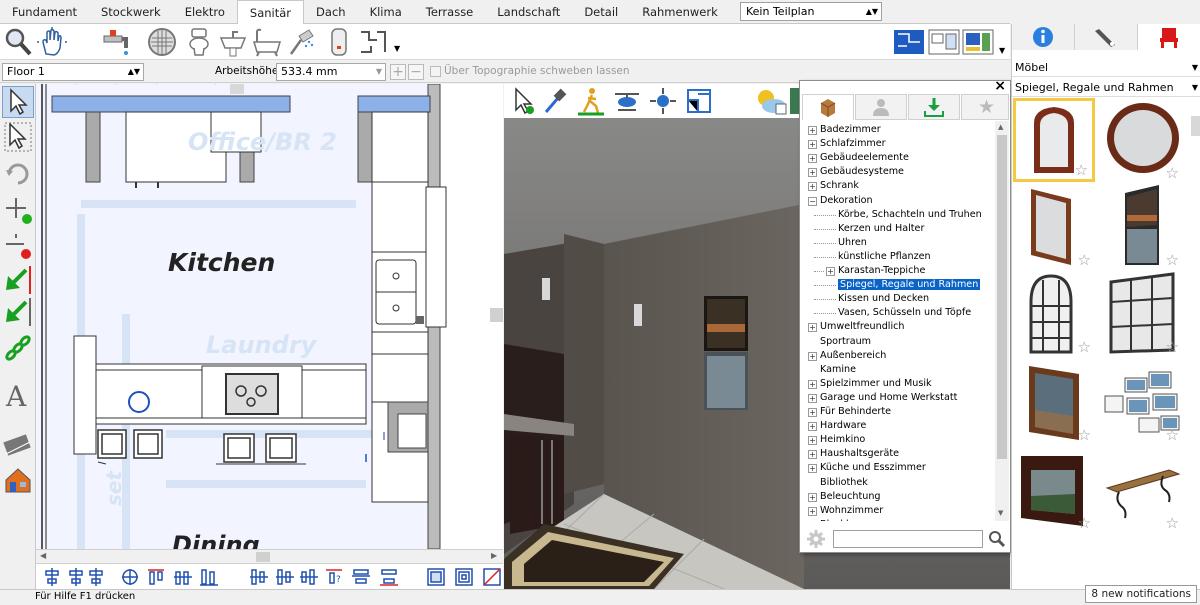 The image size is (1200, 605). I want to click on tree-scrollbar: ▲ ▼, so click(1002, 321).